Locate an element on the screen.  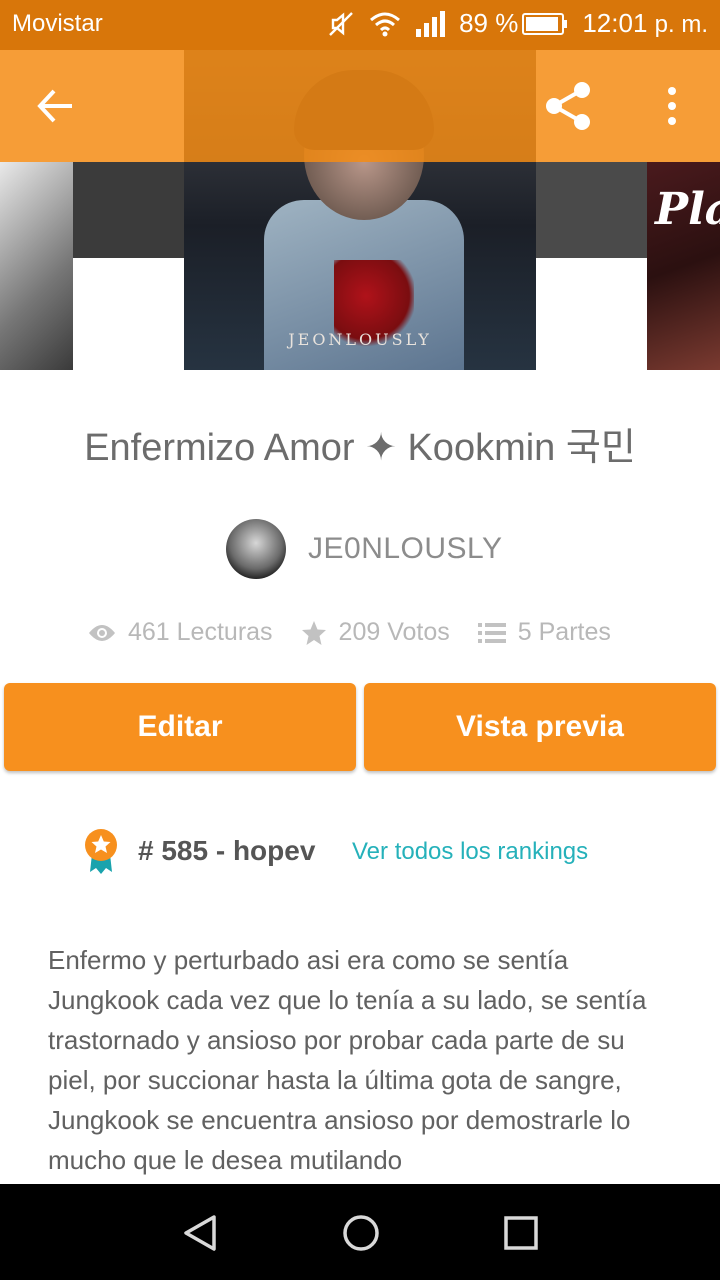
author-link: JE0NLOUSLY is located at coordinates (364, 549).